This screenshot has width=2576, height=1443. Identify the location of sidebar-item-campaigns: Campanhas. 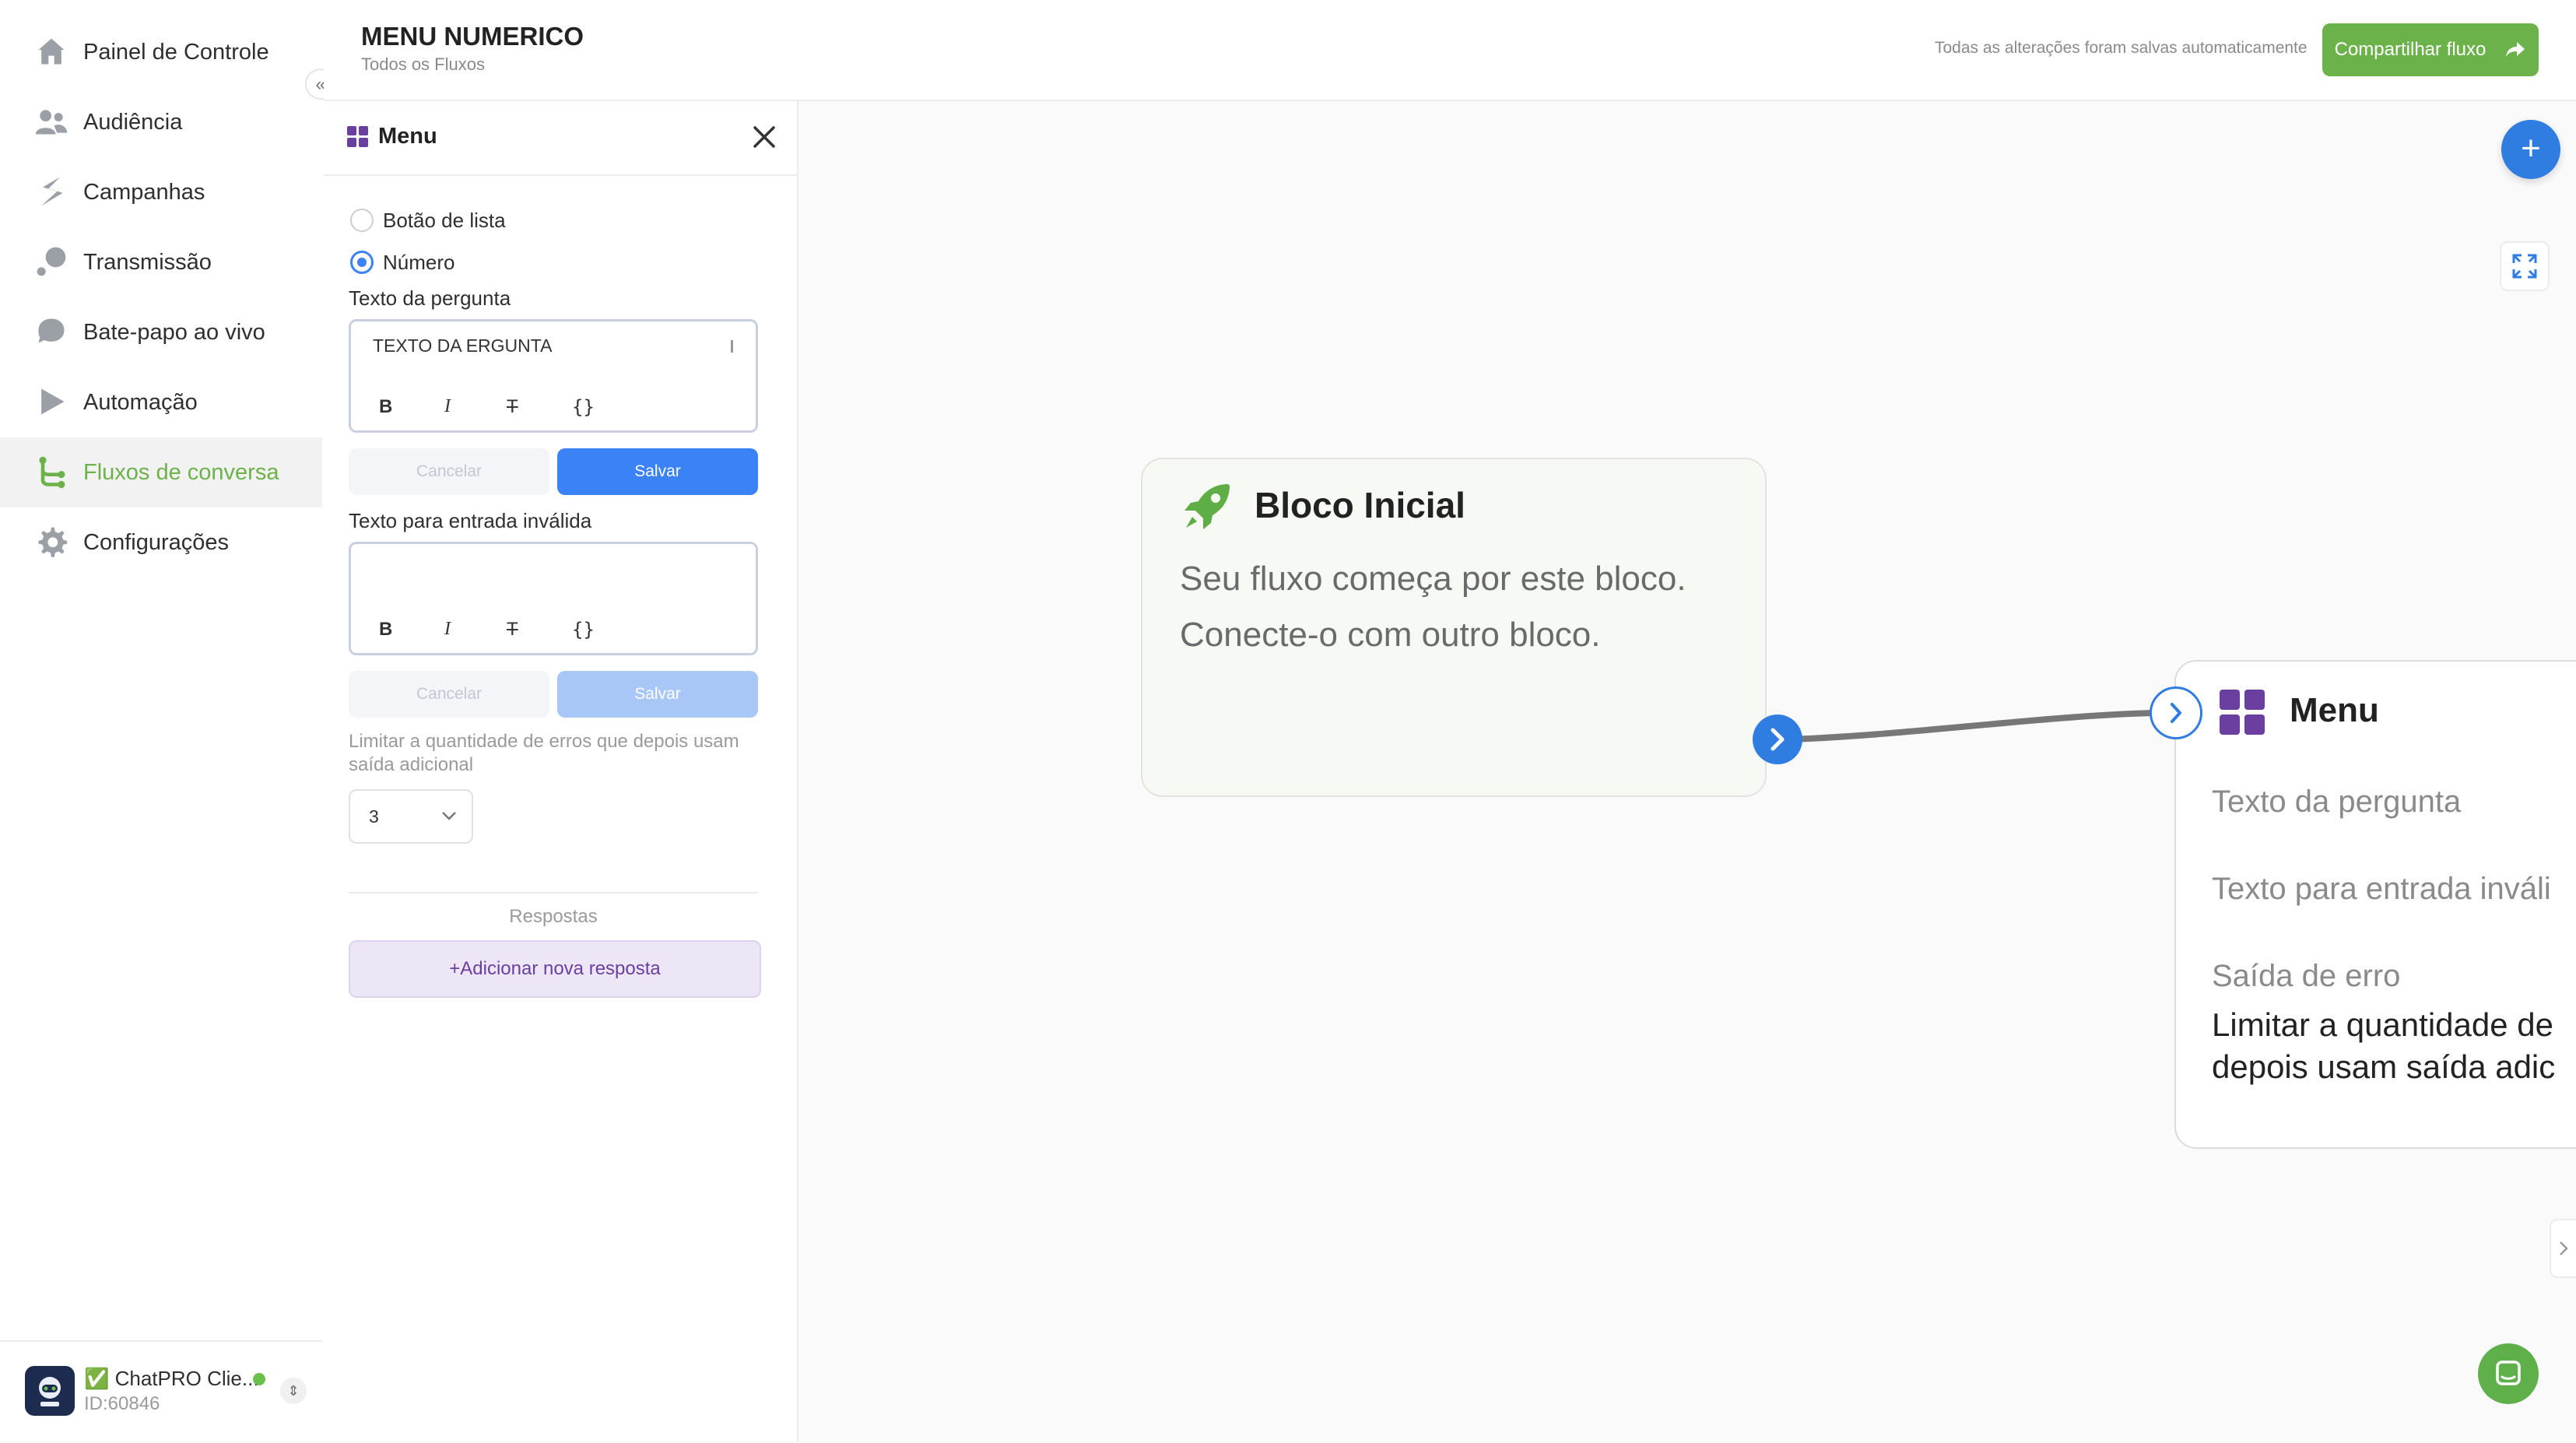
(161, 192).